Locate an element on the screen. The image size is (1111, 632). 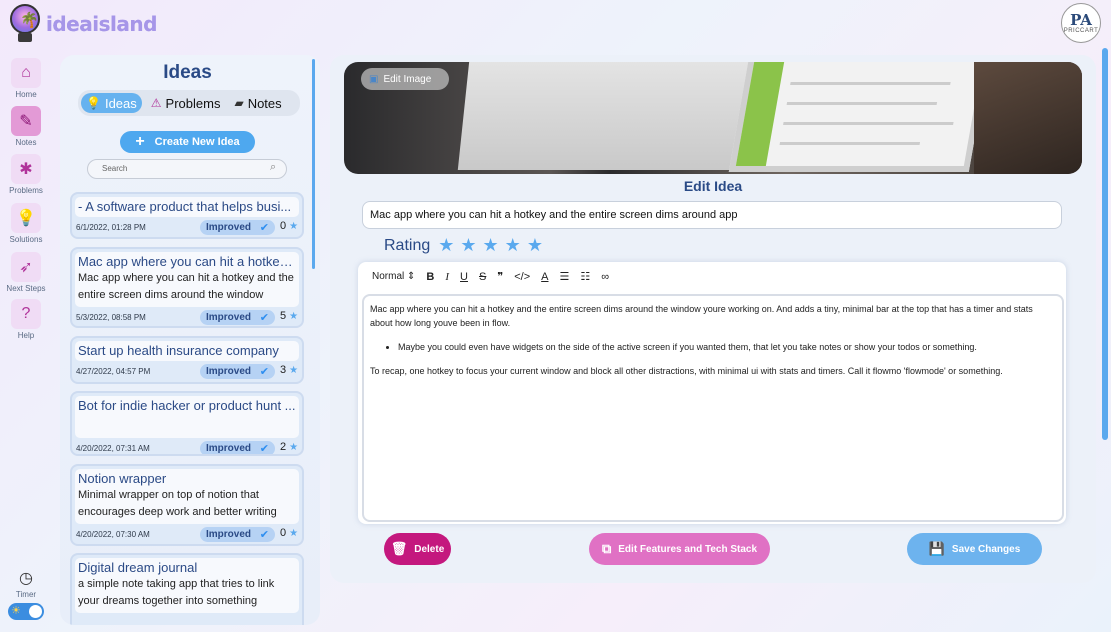
strikethrough-icon: S is located at coordinates (482, 277).